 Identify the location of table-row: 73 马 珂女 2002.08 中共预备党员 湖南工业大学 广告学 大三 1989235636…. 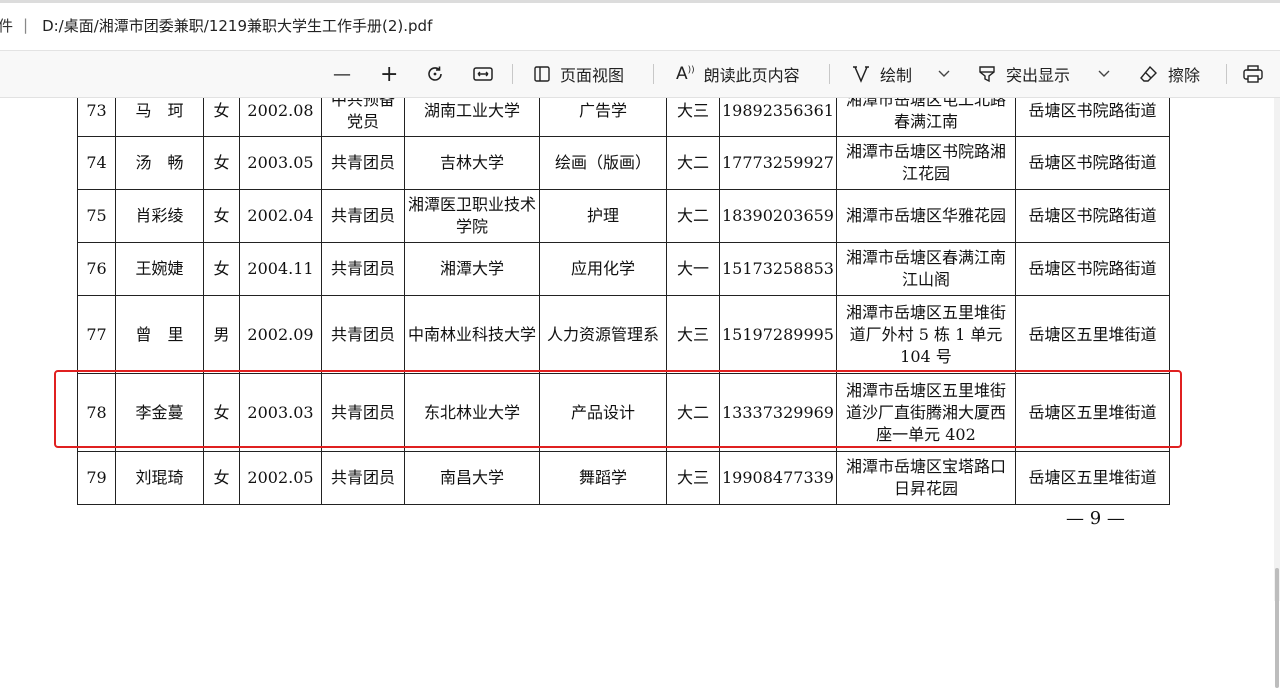
(623, 117).